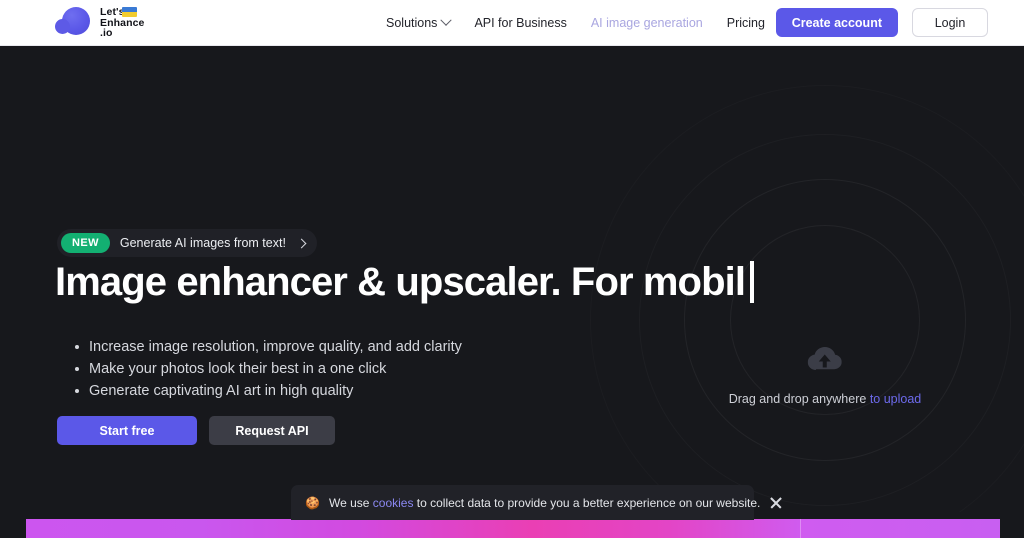 The width and height of the screenshot is (1024, 538). Describe the element at coordinates (312, 502) in the screenshot. I see `cookie-icon: 🍪` at that location.